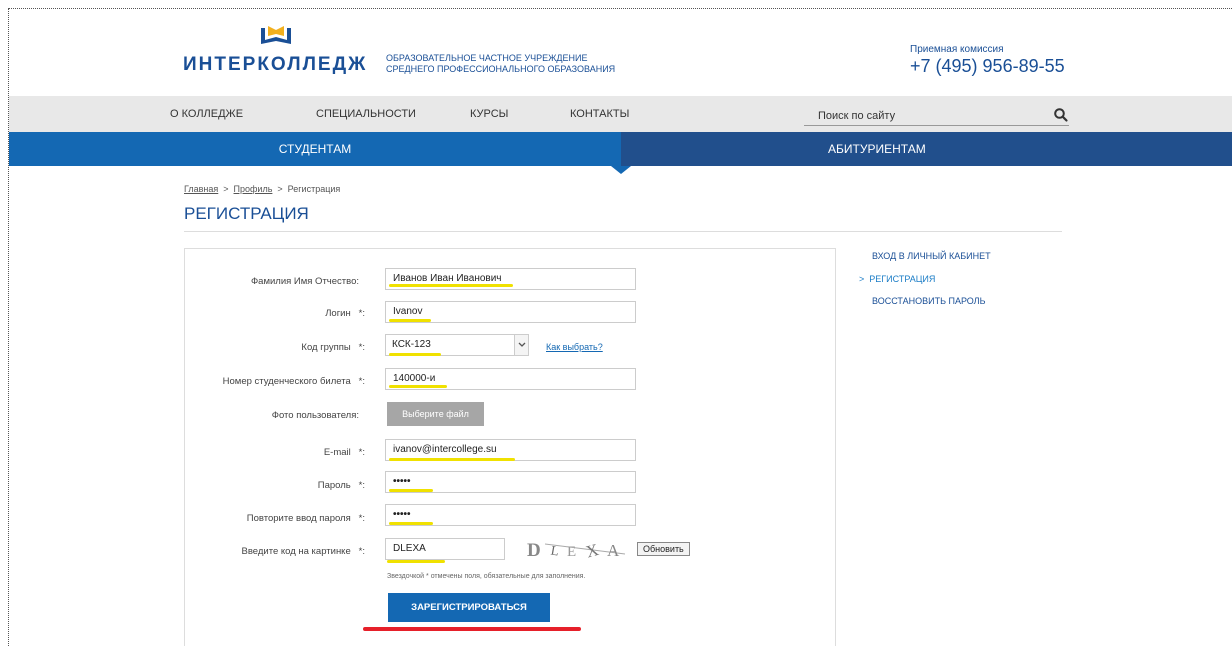  What do you see at coordinates (341, 485) in the screenshot?
I see `password-label: Пароль *:` at bounding box center [341, 485].